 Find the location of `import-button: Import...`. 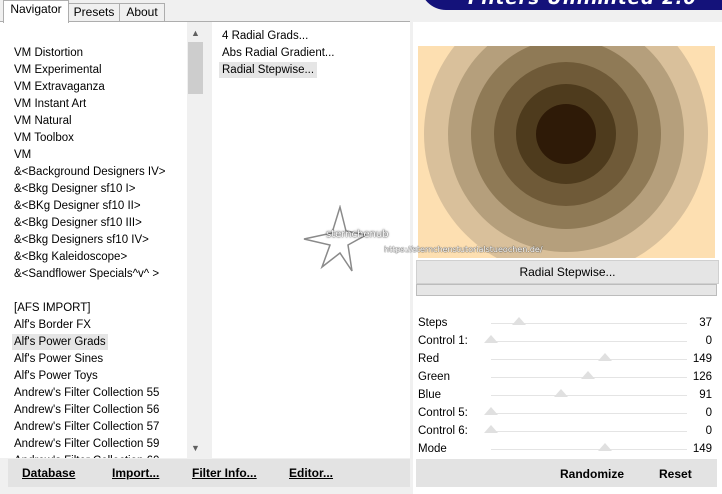

import-button: Import... is located at coordinates (135, 473).